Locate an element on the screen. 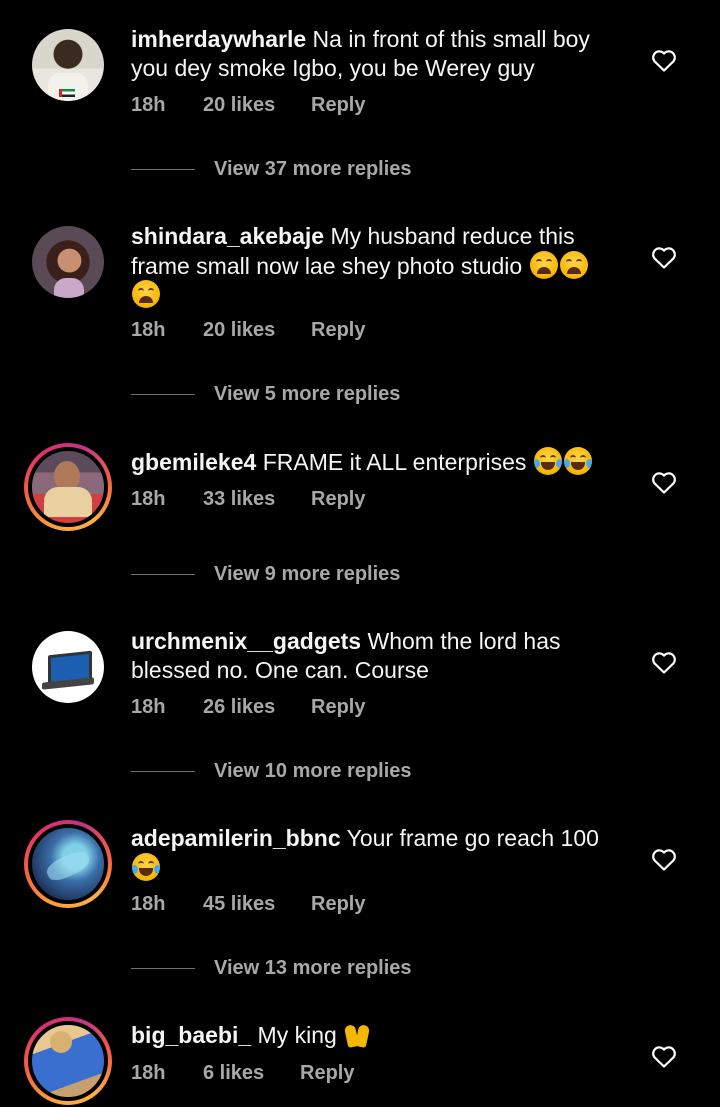 The height and width of the screenshot is (1107, 720). raising-hands-emoji is located at coordinates (357, 1034).